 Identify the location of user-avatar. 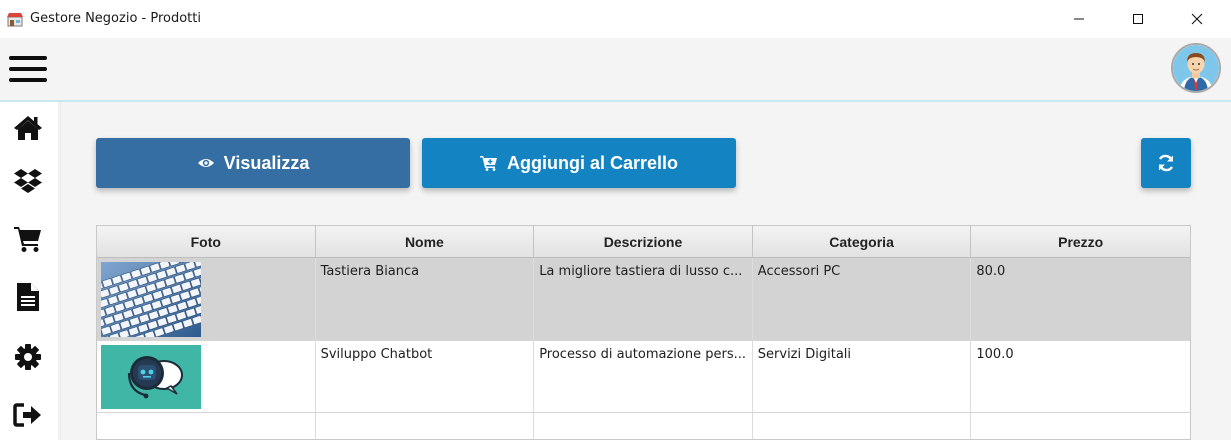
(1196, 68).